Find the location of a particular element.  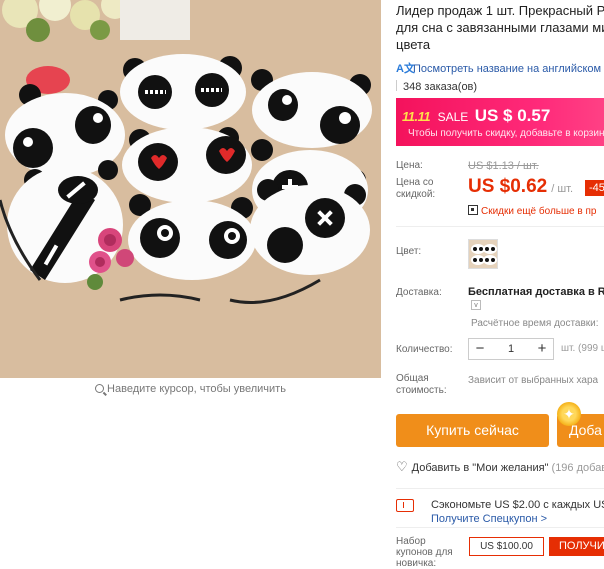

discount-badge: -45% is located at coordinates (594, 188).